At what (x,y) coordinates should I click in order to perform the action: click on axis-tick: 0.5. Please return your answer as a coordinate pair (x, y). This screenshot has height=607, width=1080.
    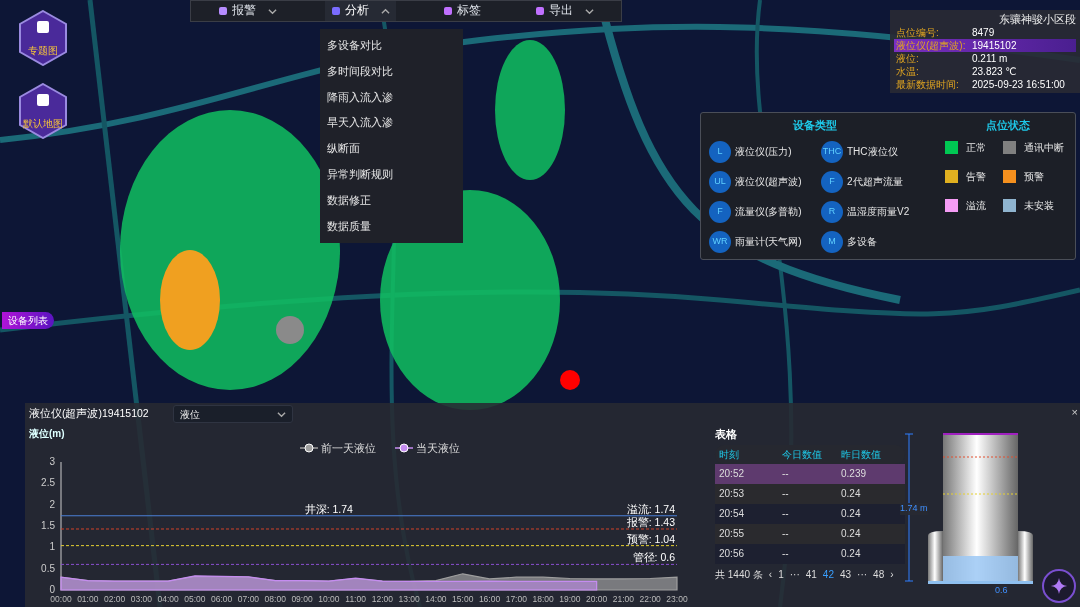
    Looking at the image, I should click on (48, 568).